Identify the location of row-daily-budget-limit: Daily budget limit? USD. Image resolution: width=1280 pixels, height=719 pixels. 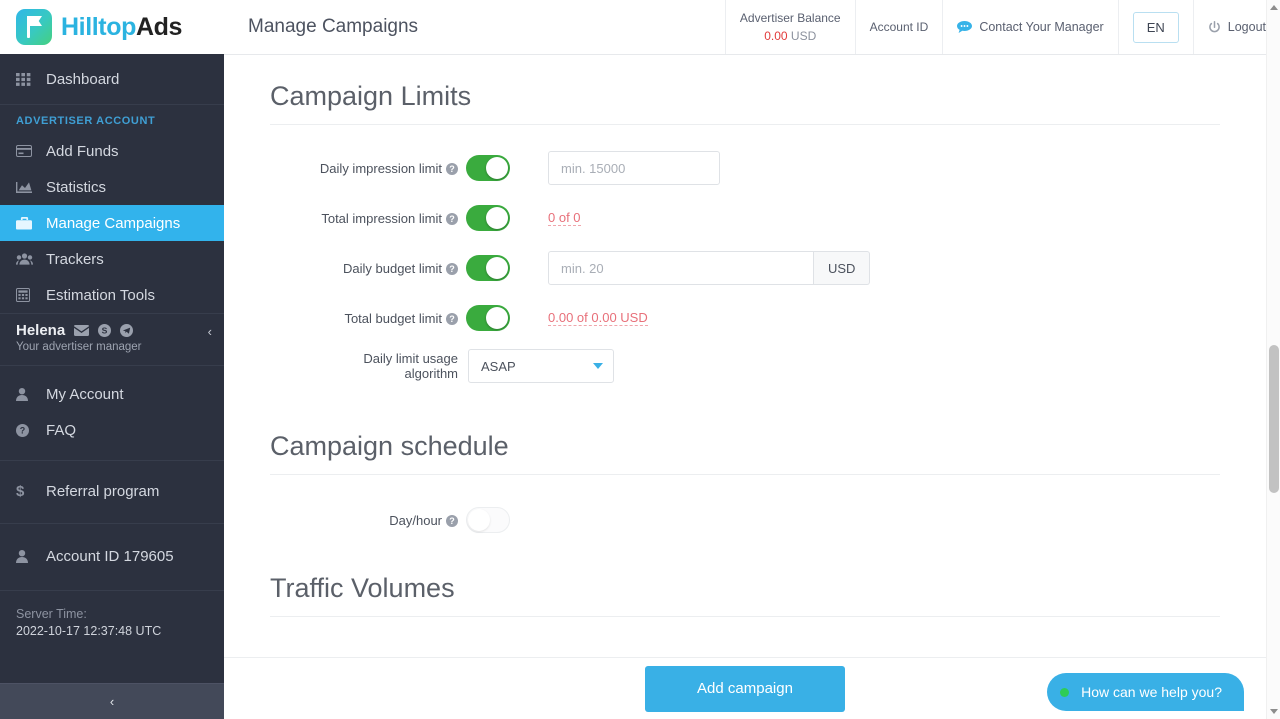
(745, 268).